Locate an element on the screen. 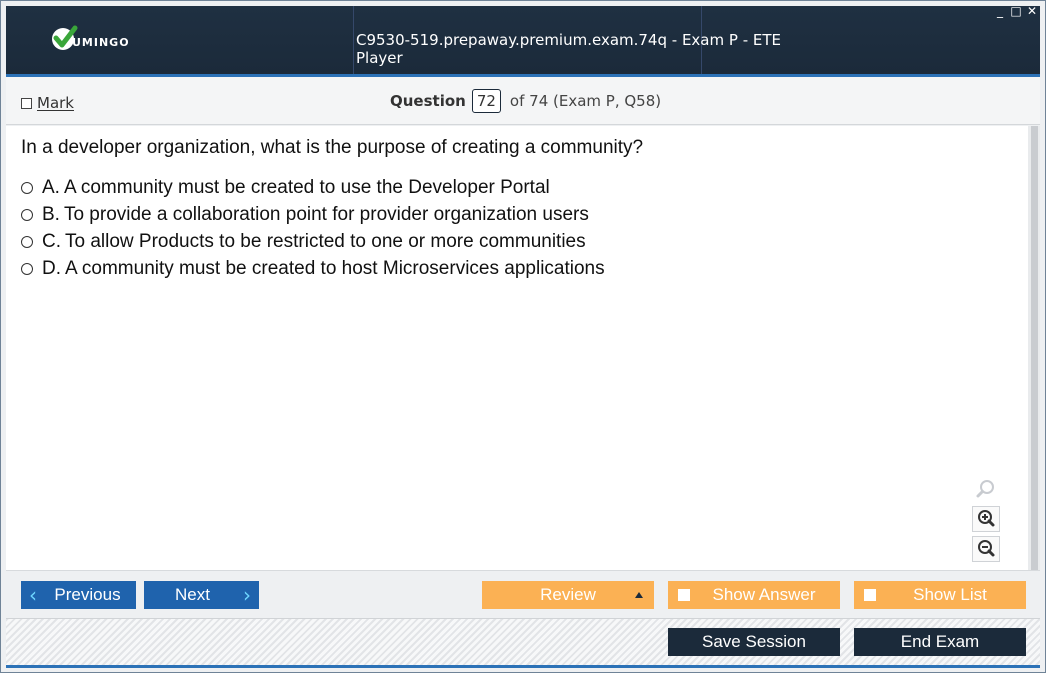  show-list-button: Show List is located at coordinates (940, 595).